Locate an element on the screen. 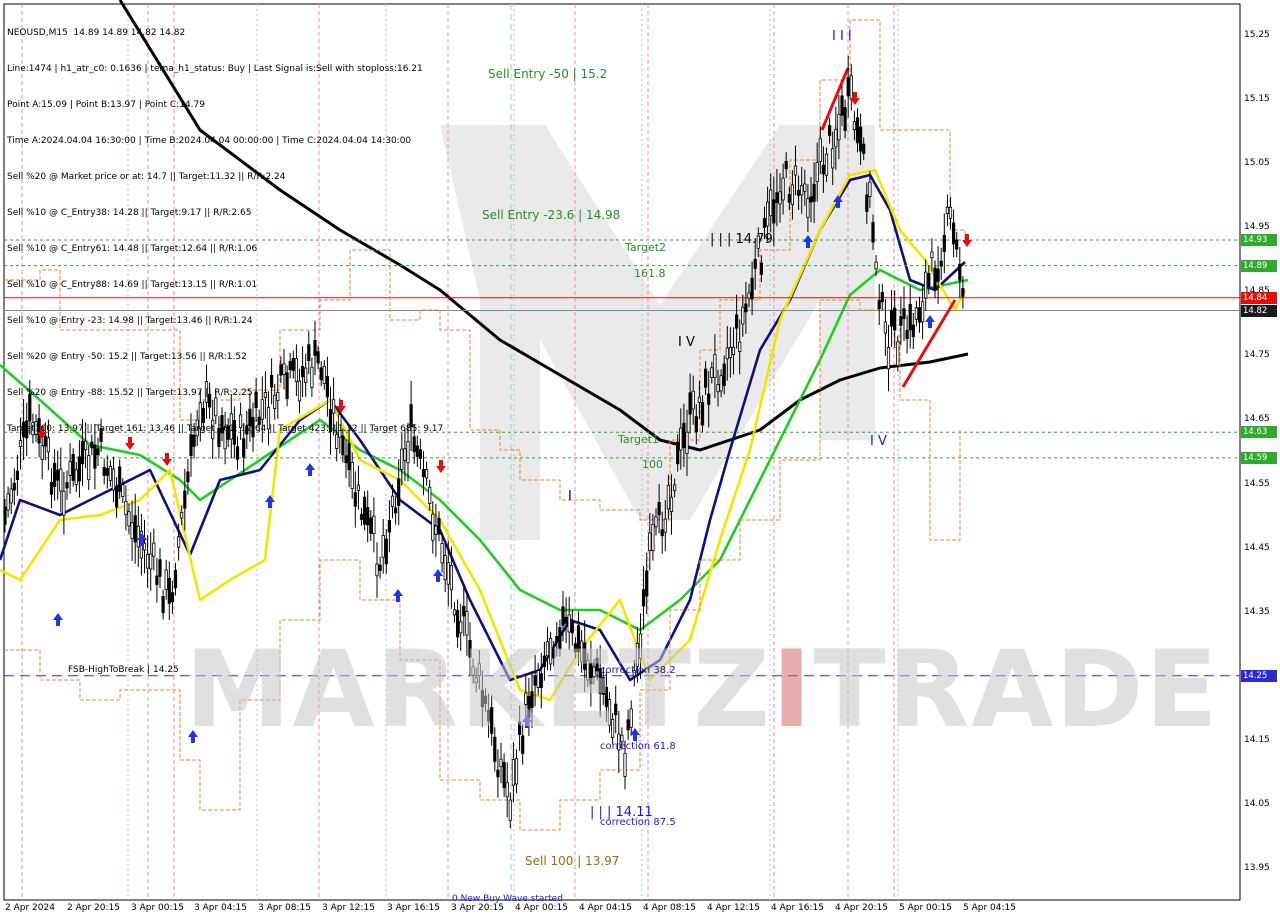 This screenshot has width=1280, height=920. price-tag: 14.59 is located at coordinates (1259, 457).